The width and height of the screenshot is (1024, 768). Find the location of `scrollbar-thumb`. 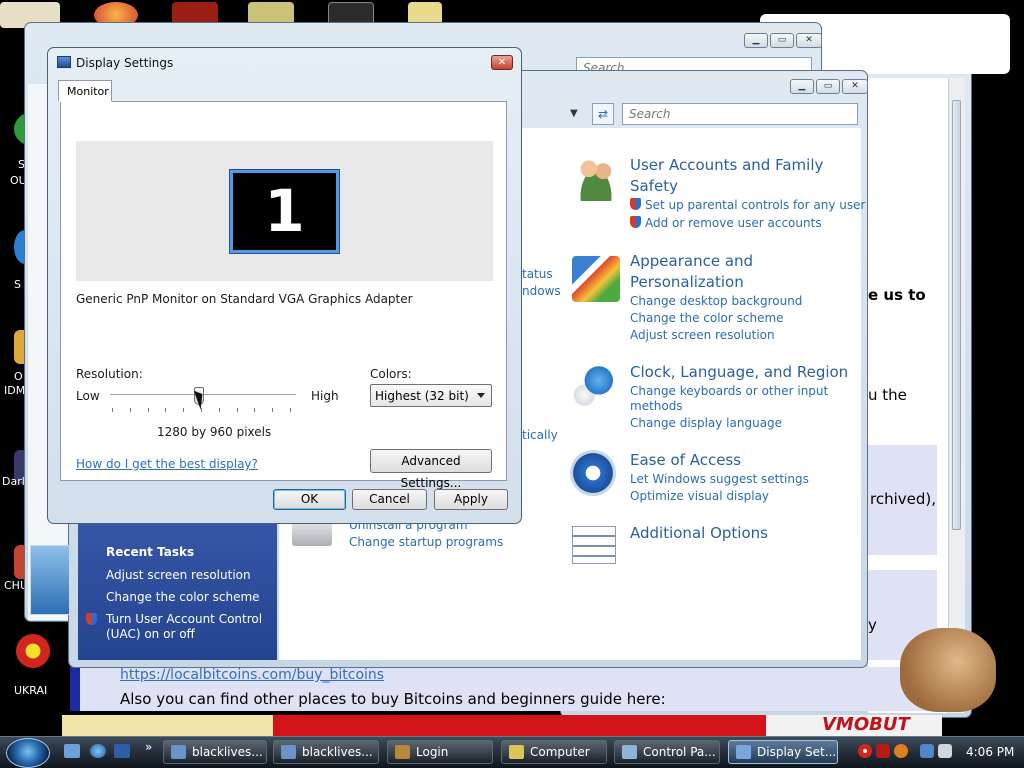

scrollbar-thumb is located at coordinates (956, 315).